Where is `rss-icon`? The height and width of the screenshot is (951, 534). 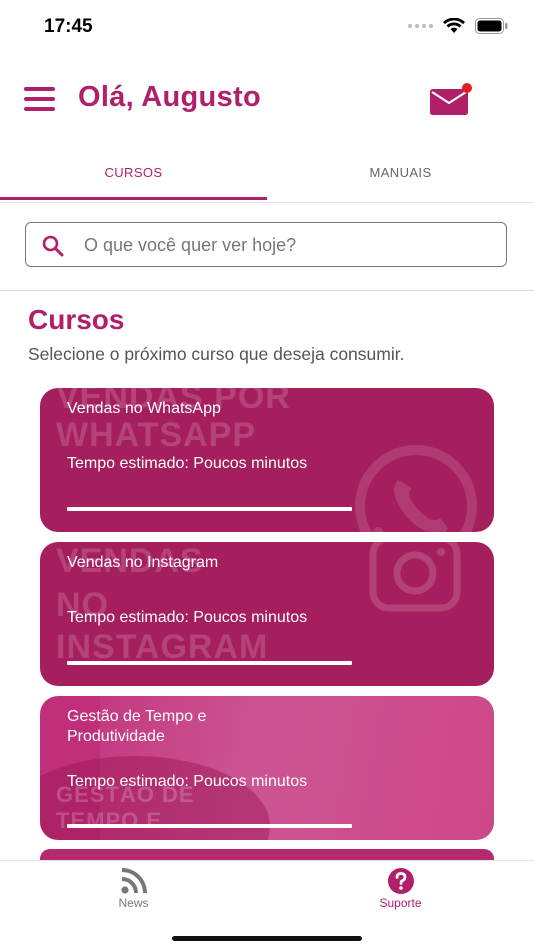 rss-icon is located at coordinates (133, 881).